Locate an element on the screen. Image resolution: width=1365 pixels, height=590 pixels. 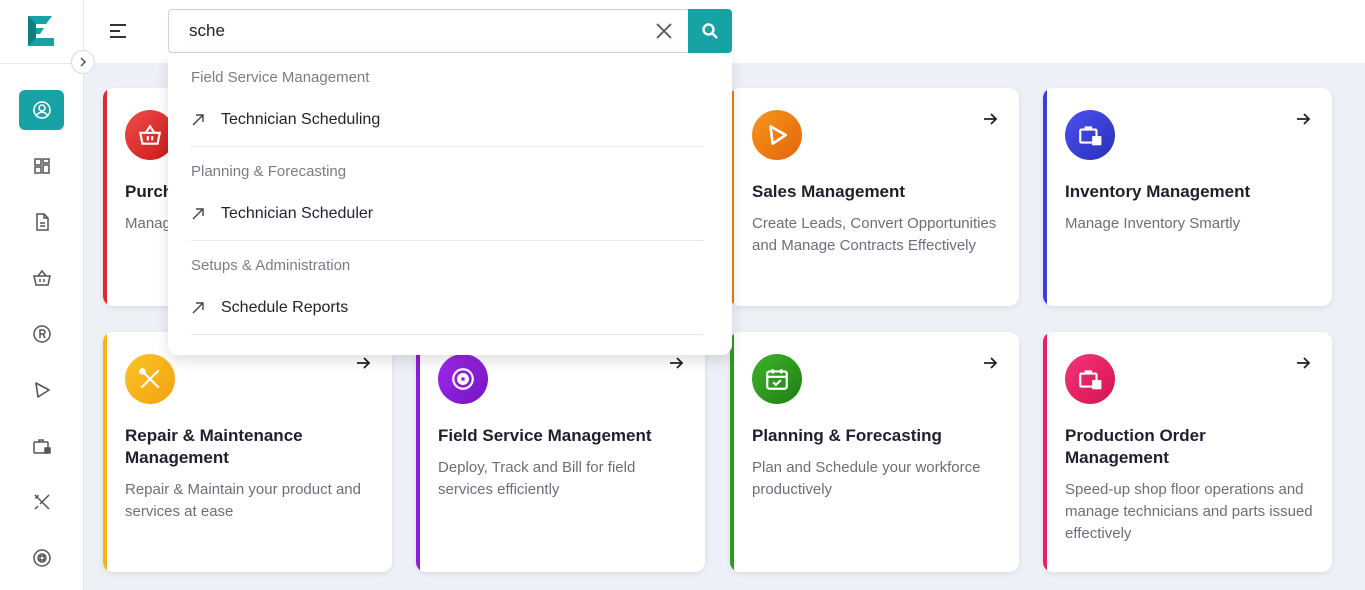
user-circle-icon is located at coordinates (41, 110).